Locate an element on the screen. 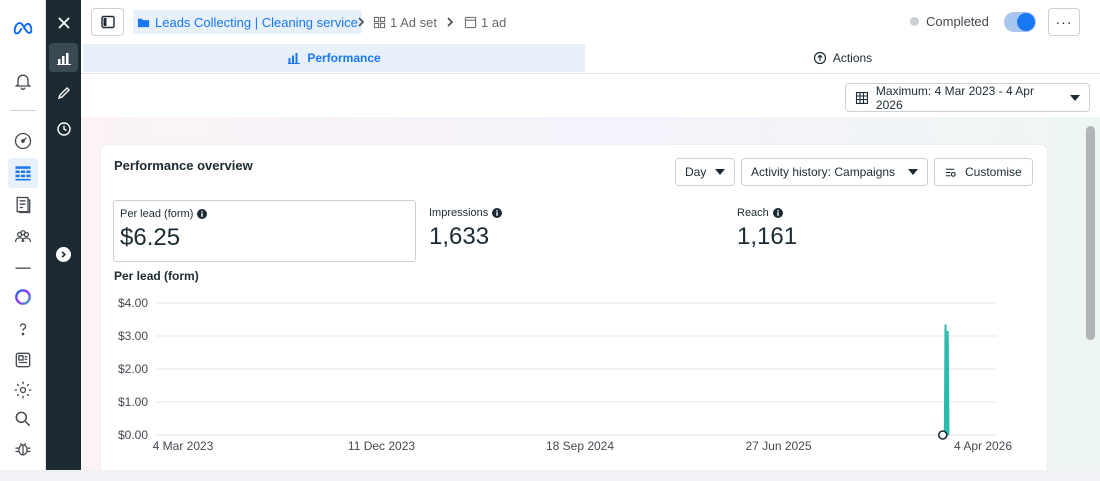 The width and height of the screenshot is (1100, 481). breadcrumb-ad: 1 ad is located at coordinates (485, 22).